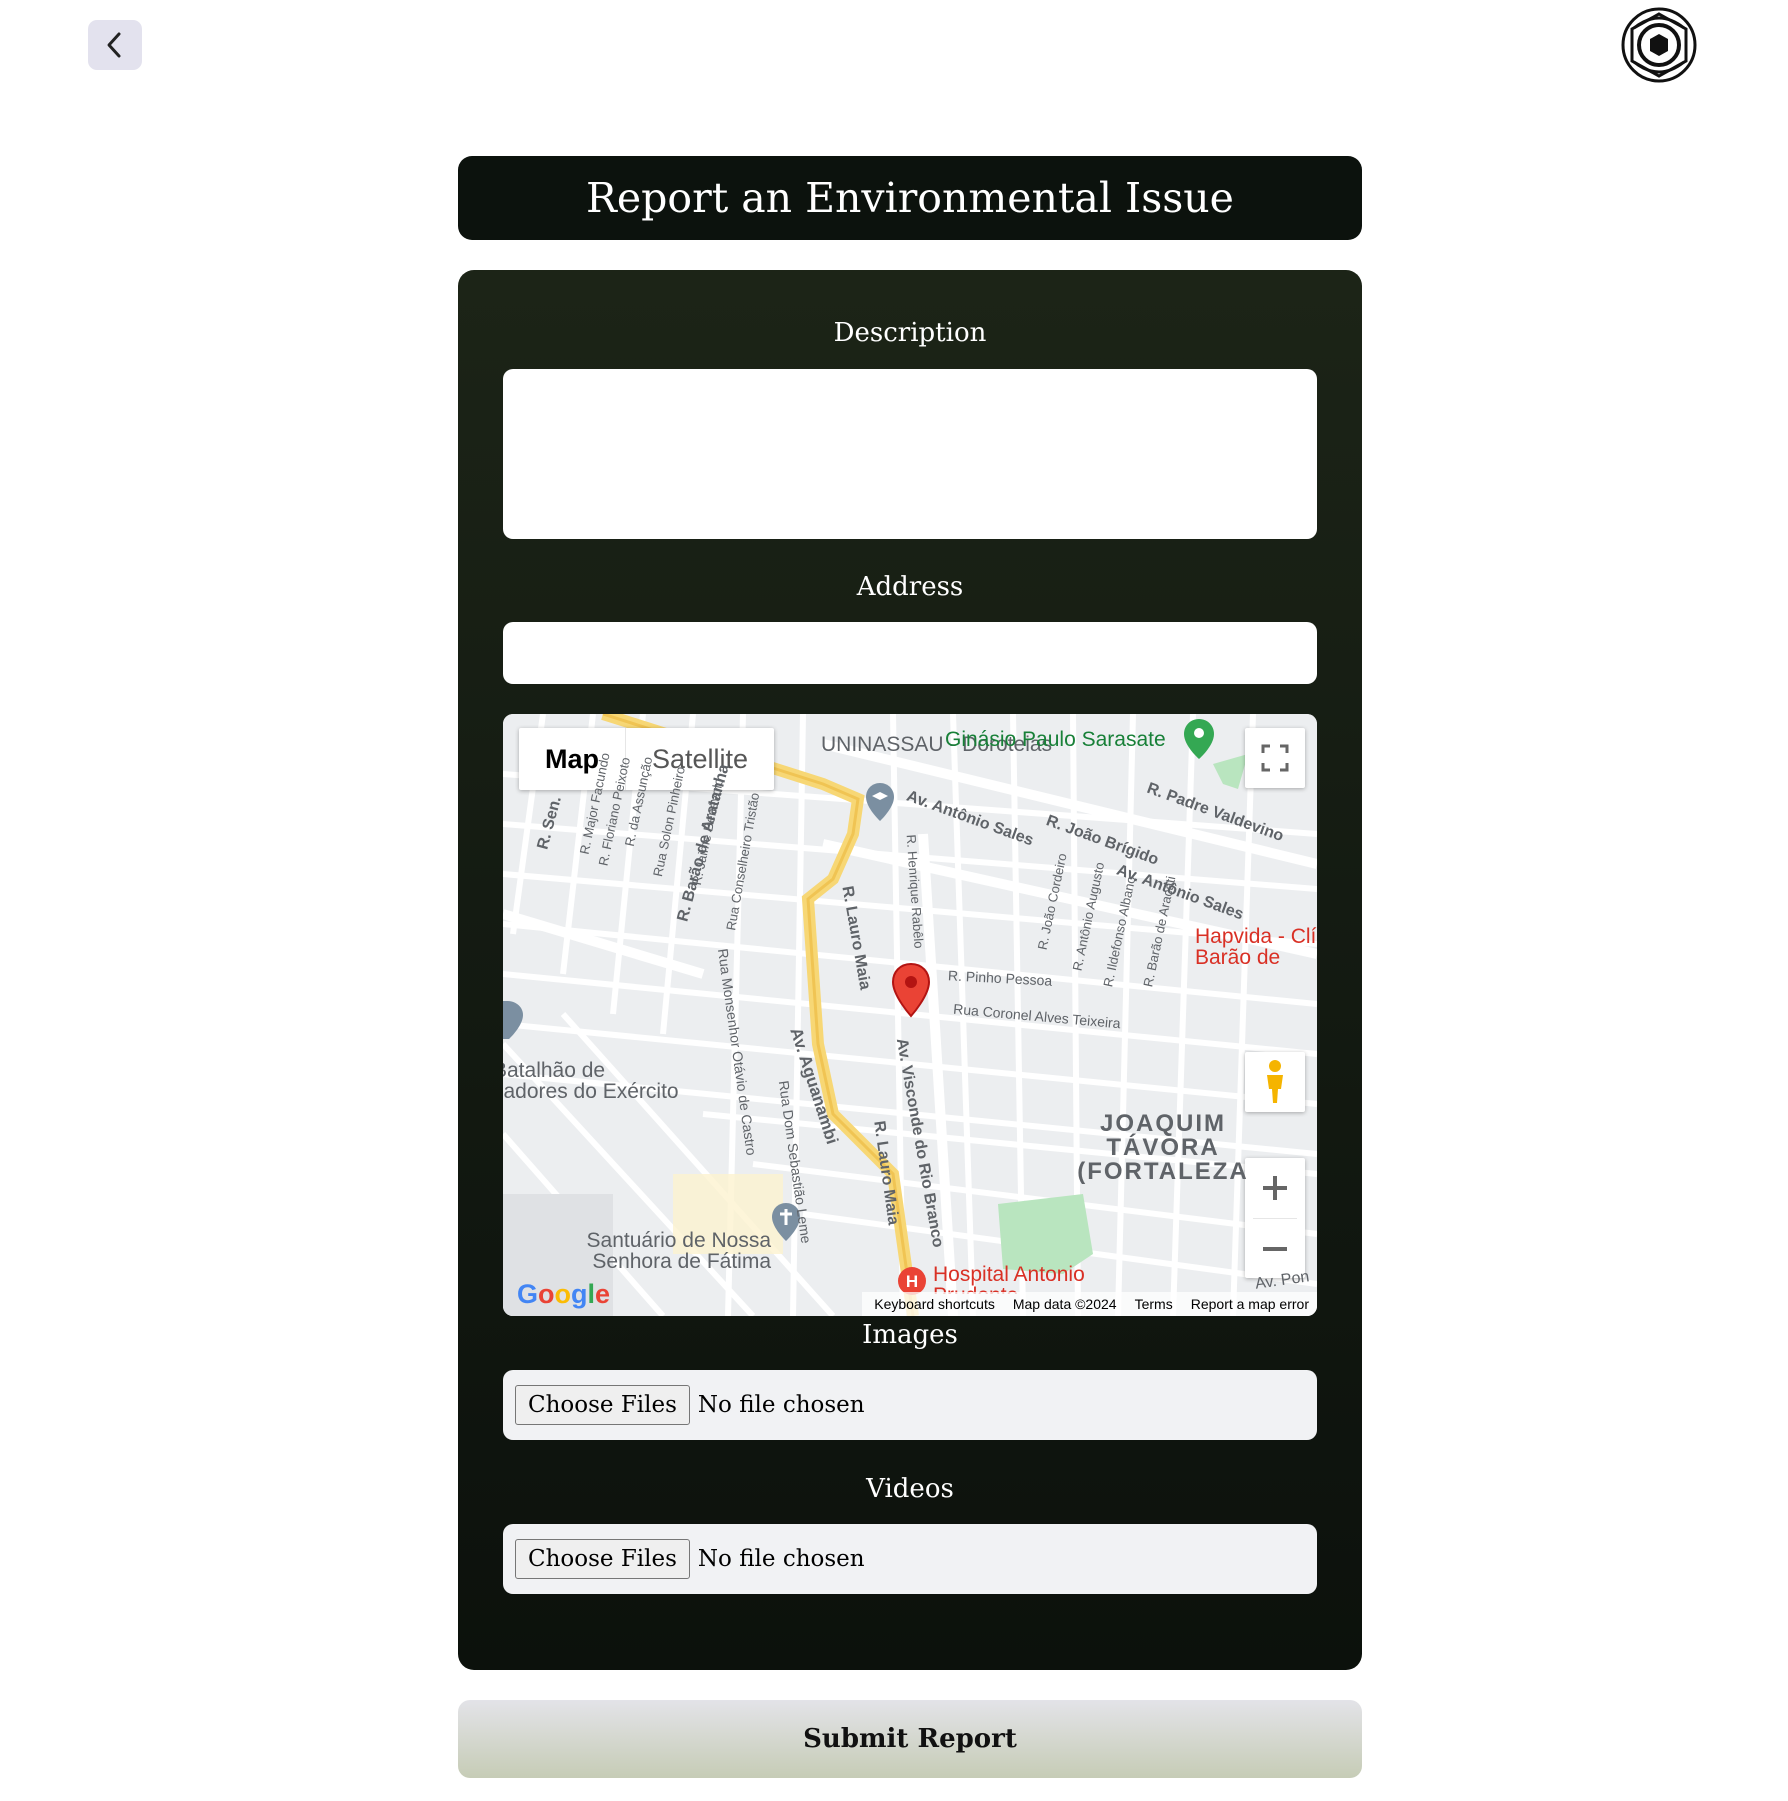 This screenshot has width=1788, height=1801. I want to click on chevron-left-icon, so click(114, 45).